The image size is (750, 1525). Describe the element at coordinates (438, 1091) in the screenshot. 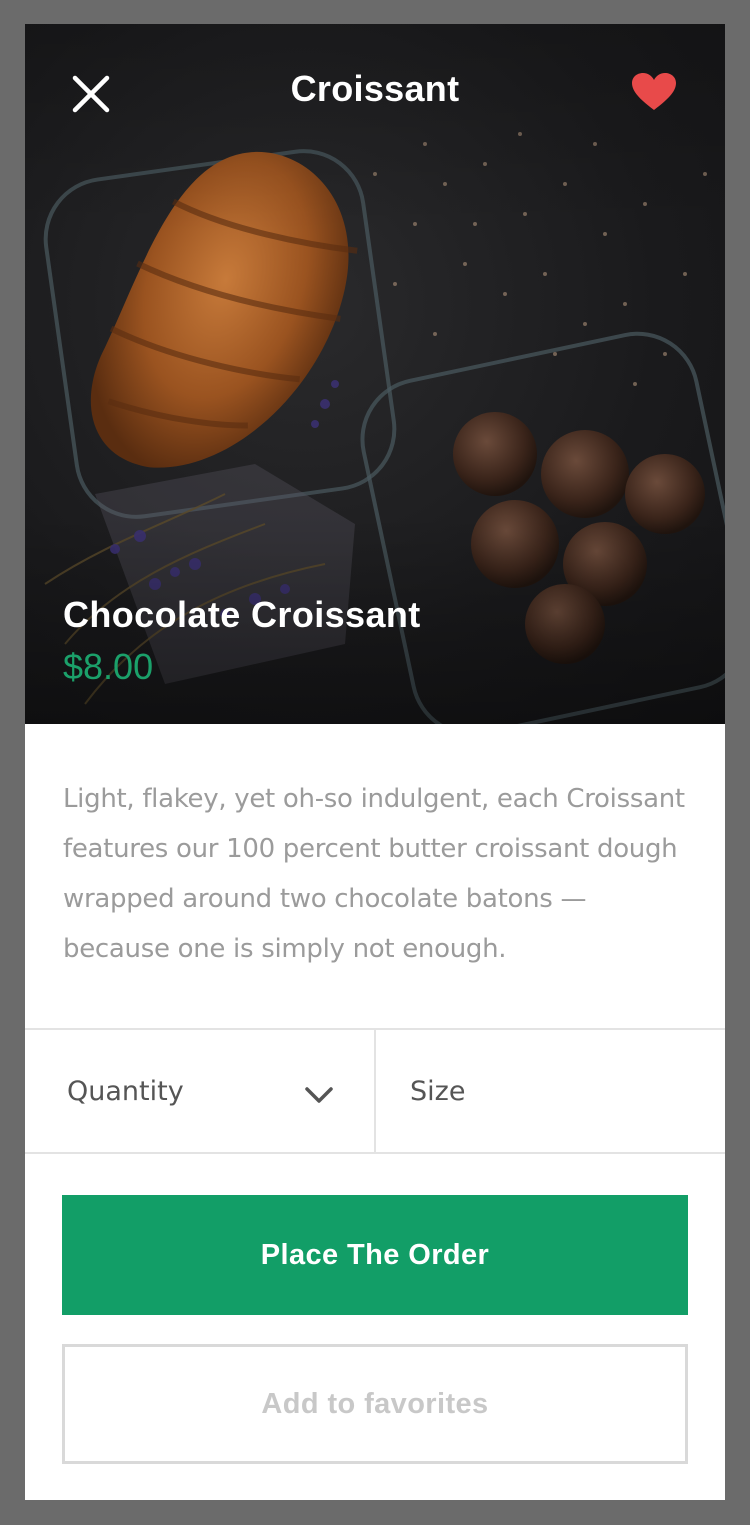

I see `size-label: Size` at that location.